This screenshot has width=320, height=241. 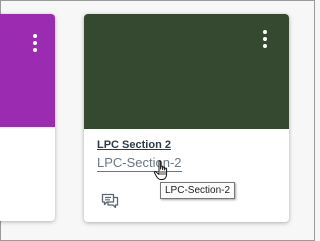 I want to click on course-title-link: LPC Section 2, so click(x=134, y=145).